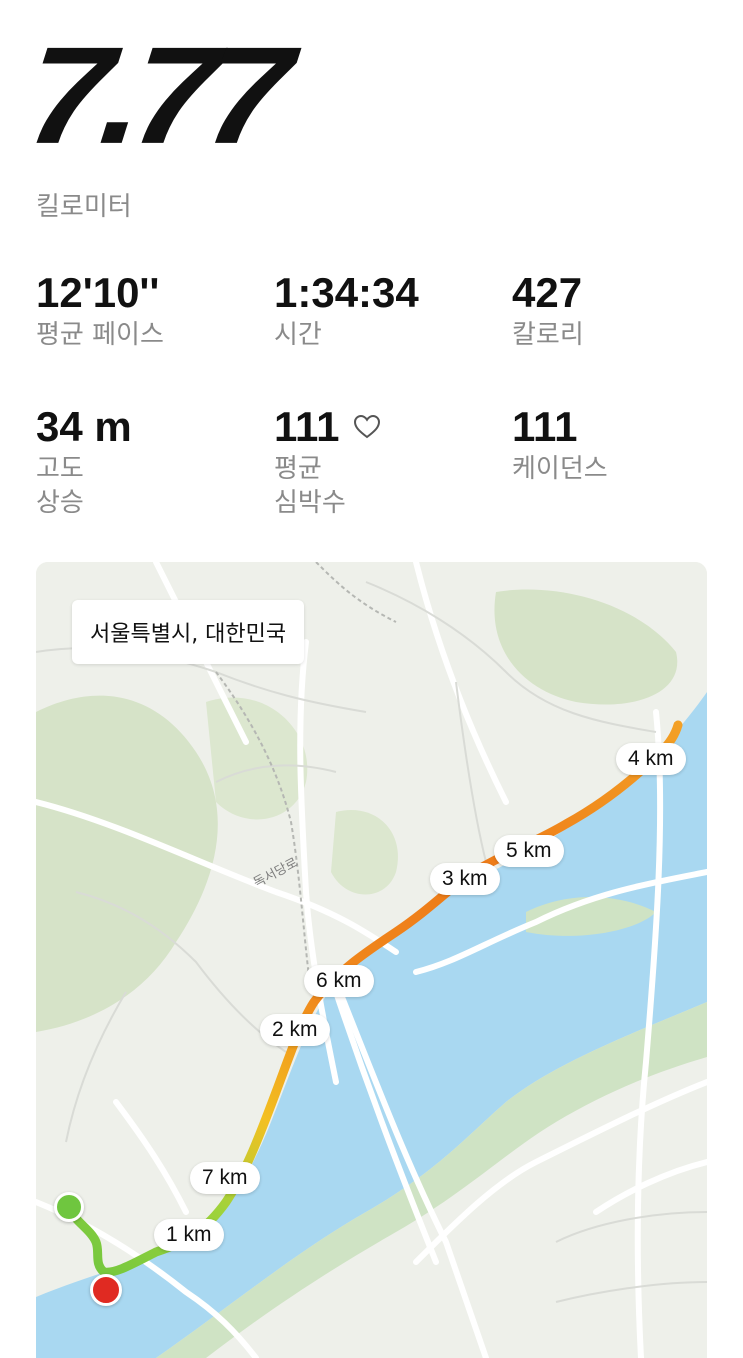 The height and width of the screenshot is (1358, 743). Describe the element at coordinates (560, 469) in the screenshot. I see `cadence-label: 케이던스` at that location.